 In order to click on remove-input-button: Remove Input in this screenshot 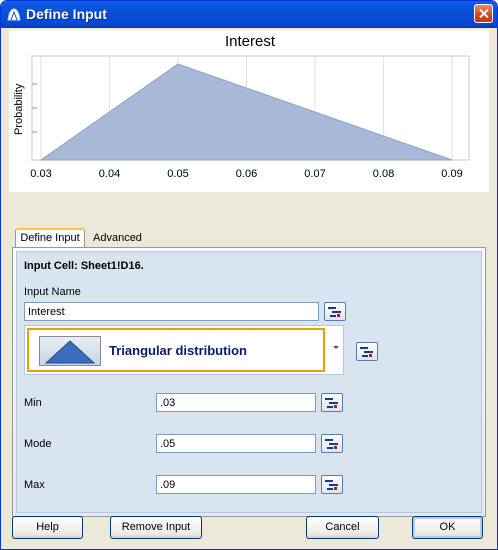, I will do `click(156, 527)`.